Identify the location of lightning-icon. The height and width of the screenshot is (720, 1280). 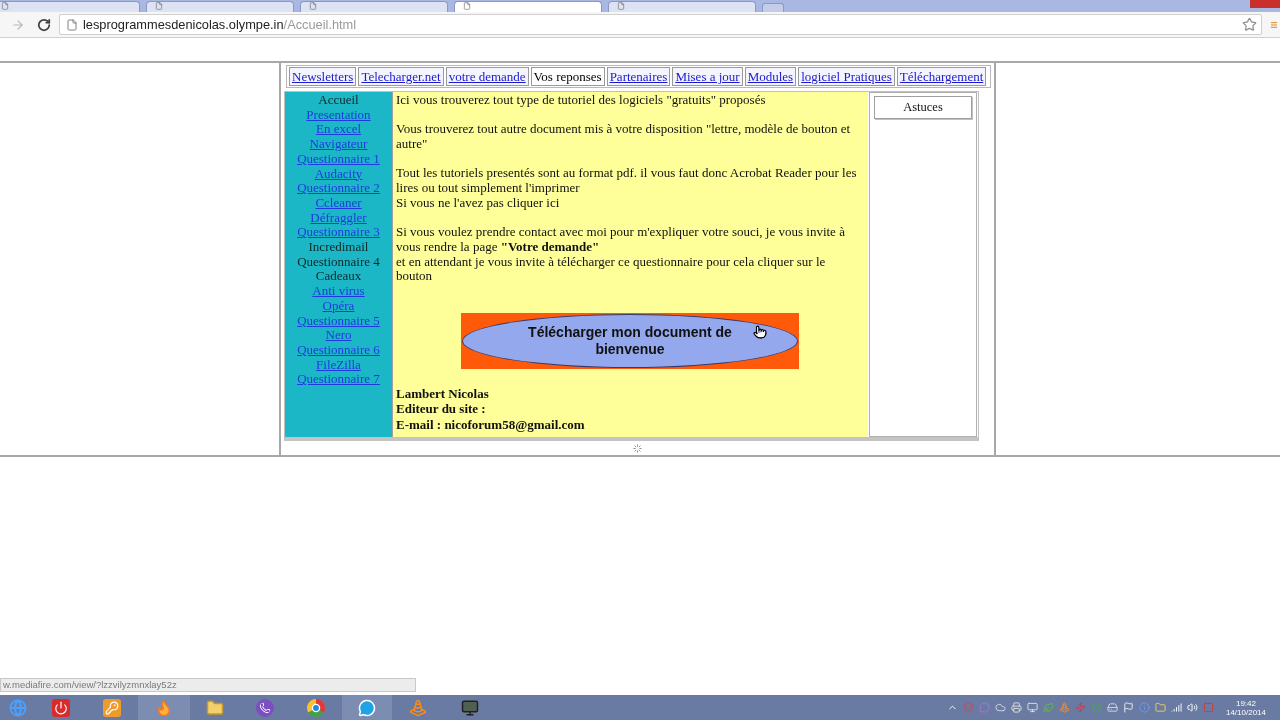
(1080, 707).